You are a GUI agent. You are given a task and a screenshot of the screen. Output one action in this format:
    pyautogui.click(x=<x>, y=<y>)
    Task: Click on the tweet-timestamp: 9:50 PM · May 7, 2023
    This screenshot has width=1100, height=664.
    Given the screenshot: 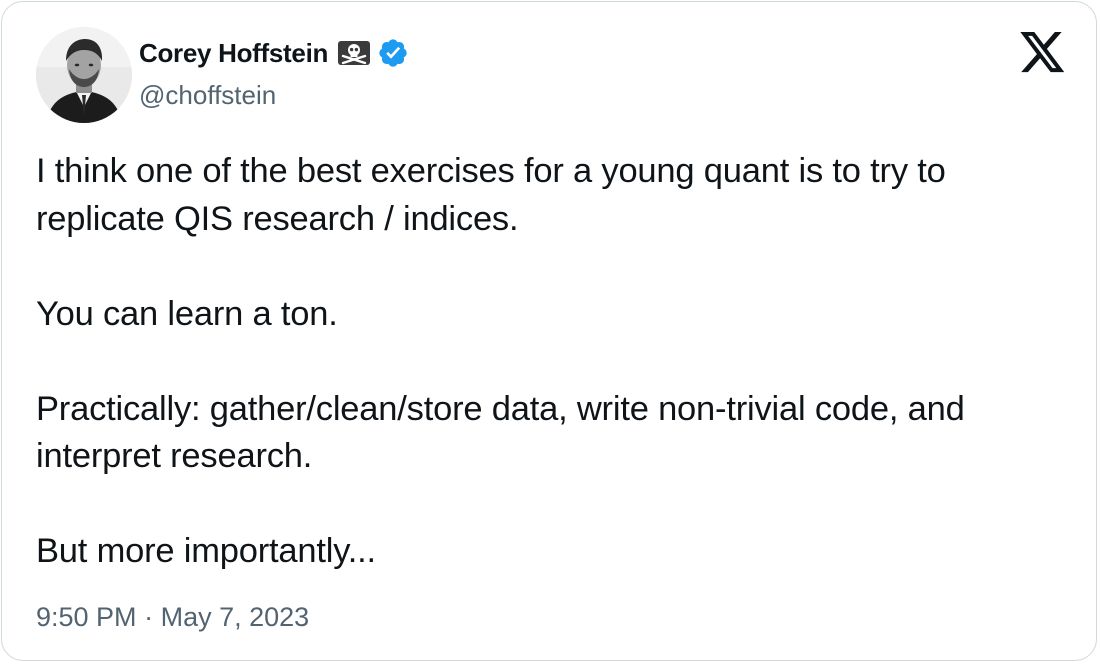 What is the action you would take?
    pyautogui.click(x=172, y=617)
    